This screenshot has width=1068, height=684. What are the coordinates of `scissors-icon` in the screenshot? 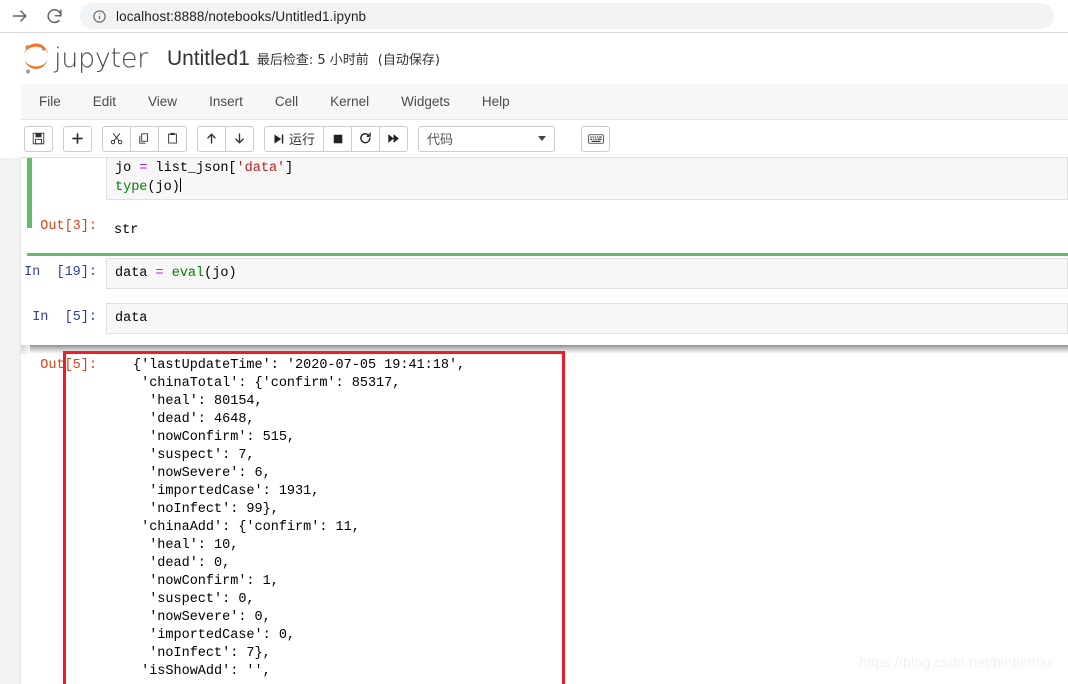 It's located at (116, 138).